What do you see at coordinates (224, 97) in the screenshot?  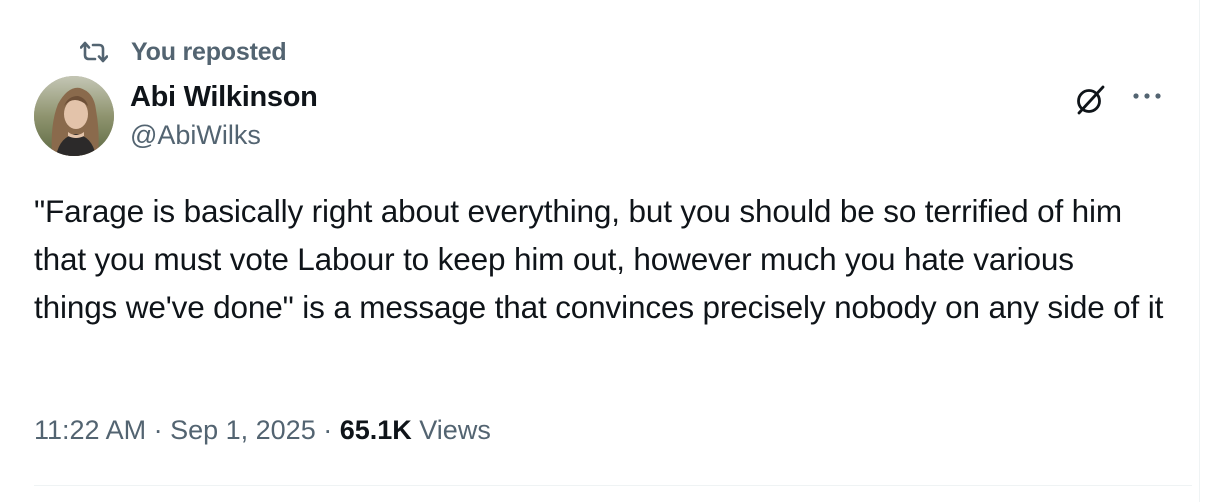 I see `author-display-name: Abi Wilkinson` at bounding box center [224, 97].